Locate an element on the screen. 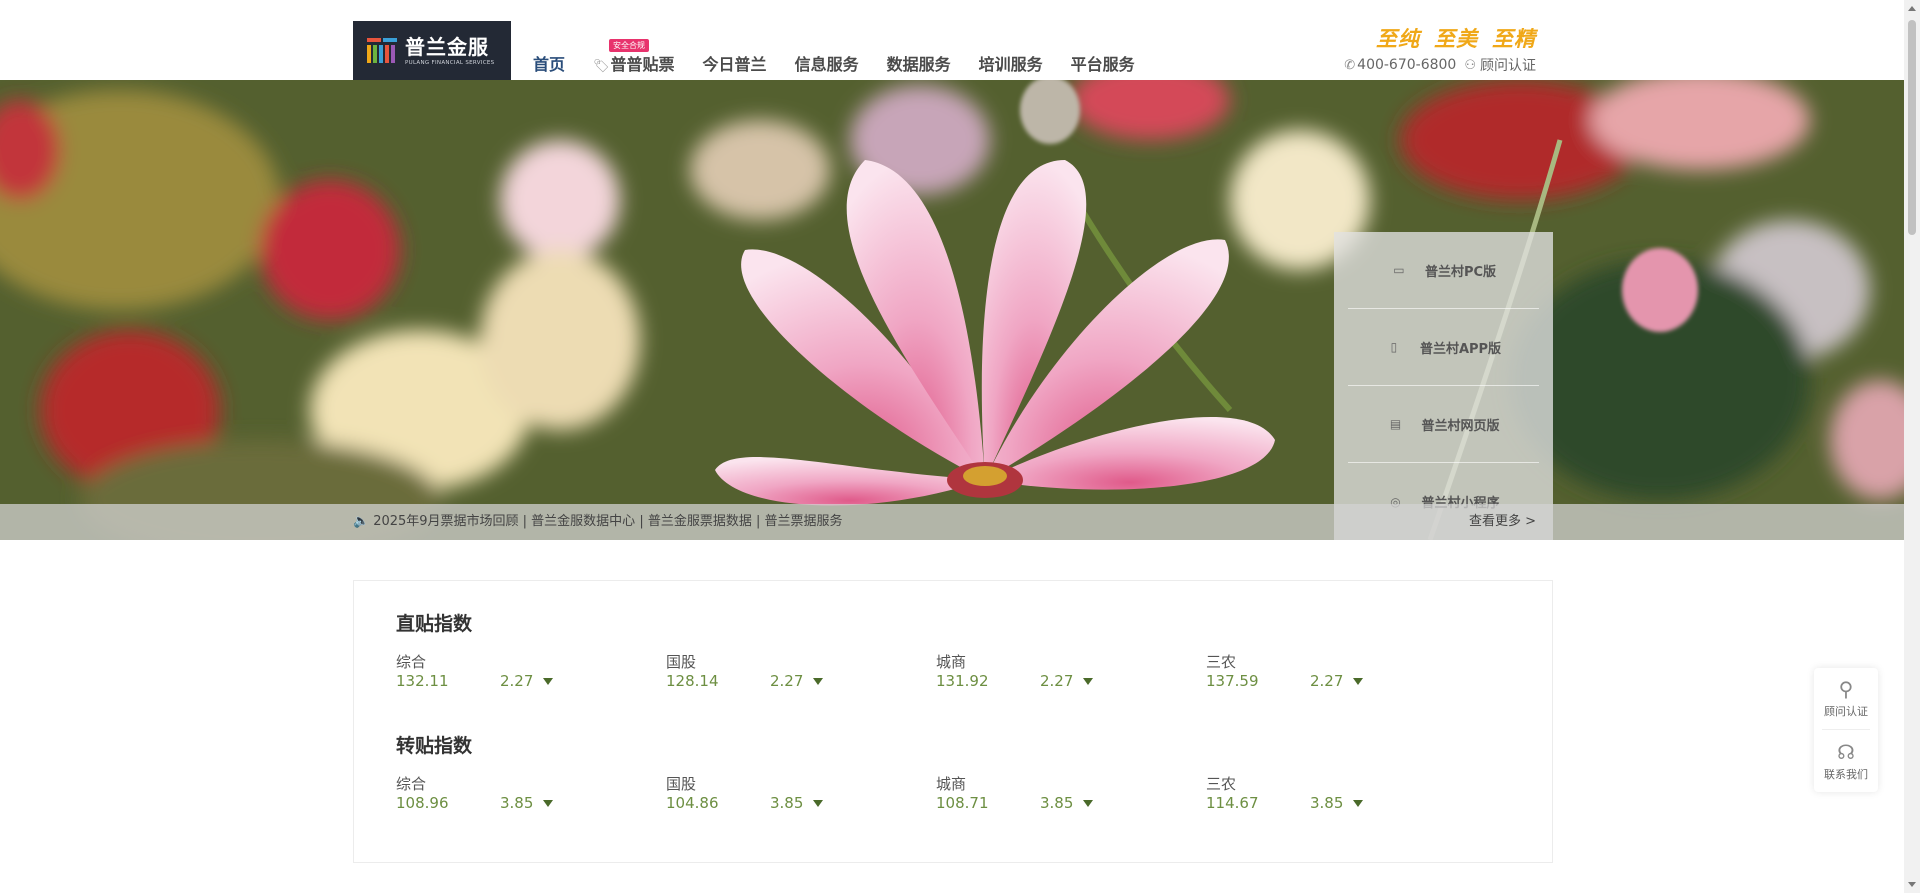 This screenshot has width=1920, height=893. logo-subtitle: PULANG FINANCIAL SERVICES is located at coordinates (450, 62).